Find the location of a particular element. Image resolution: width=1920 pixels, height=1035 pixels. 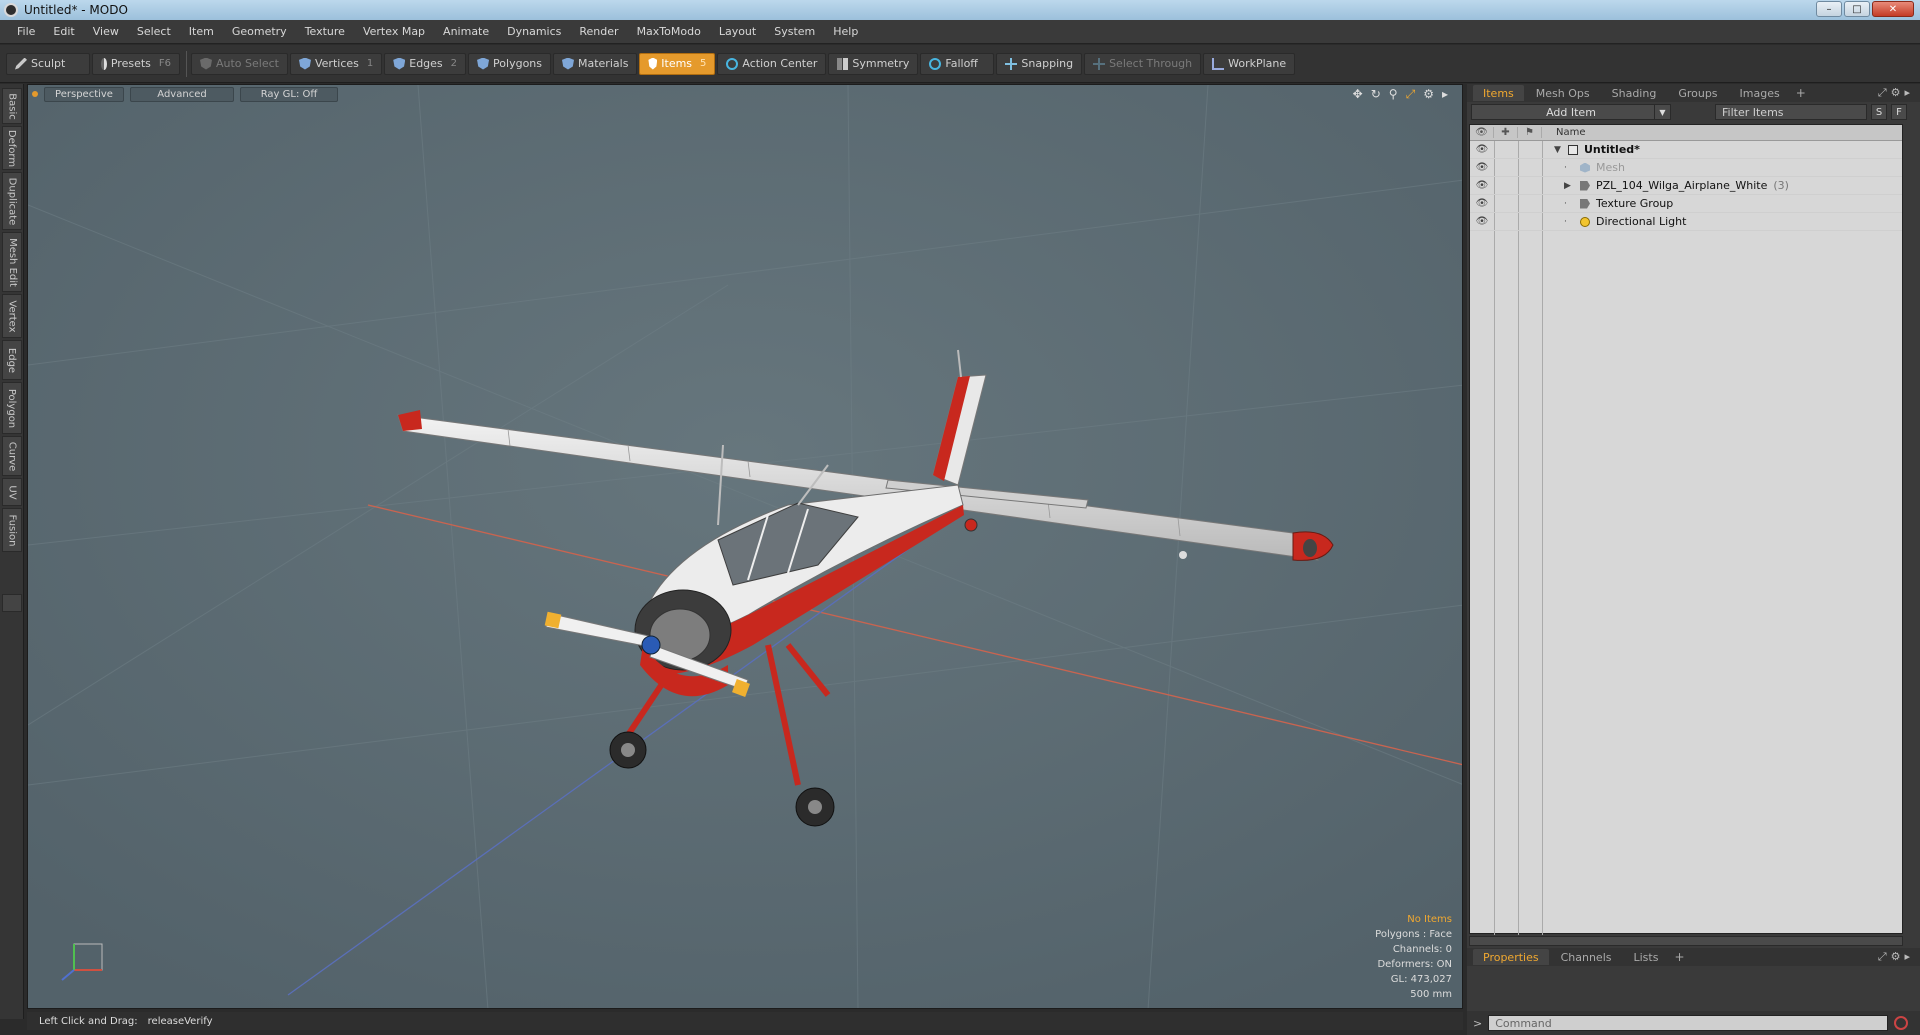

menu-maxtomodo: MaxToModo is located at coordinates (669, 31).